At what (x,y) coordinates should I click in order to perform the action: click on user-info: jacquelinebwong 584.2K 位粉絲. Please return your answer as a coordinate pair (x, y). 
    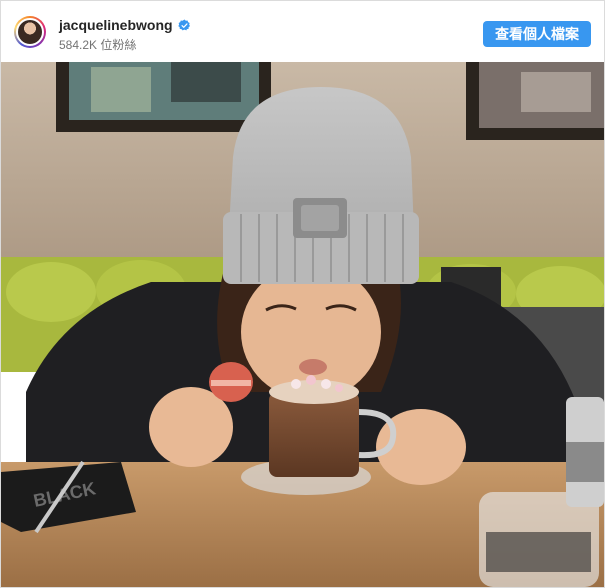
    Looking at the image, I should click on (125, 35).